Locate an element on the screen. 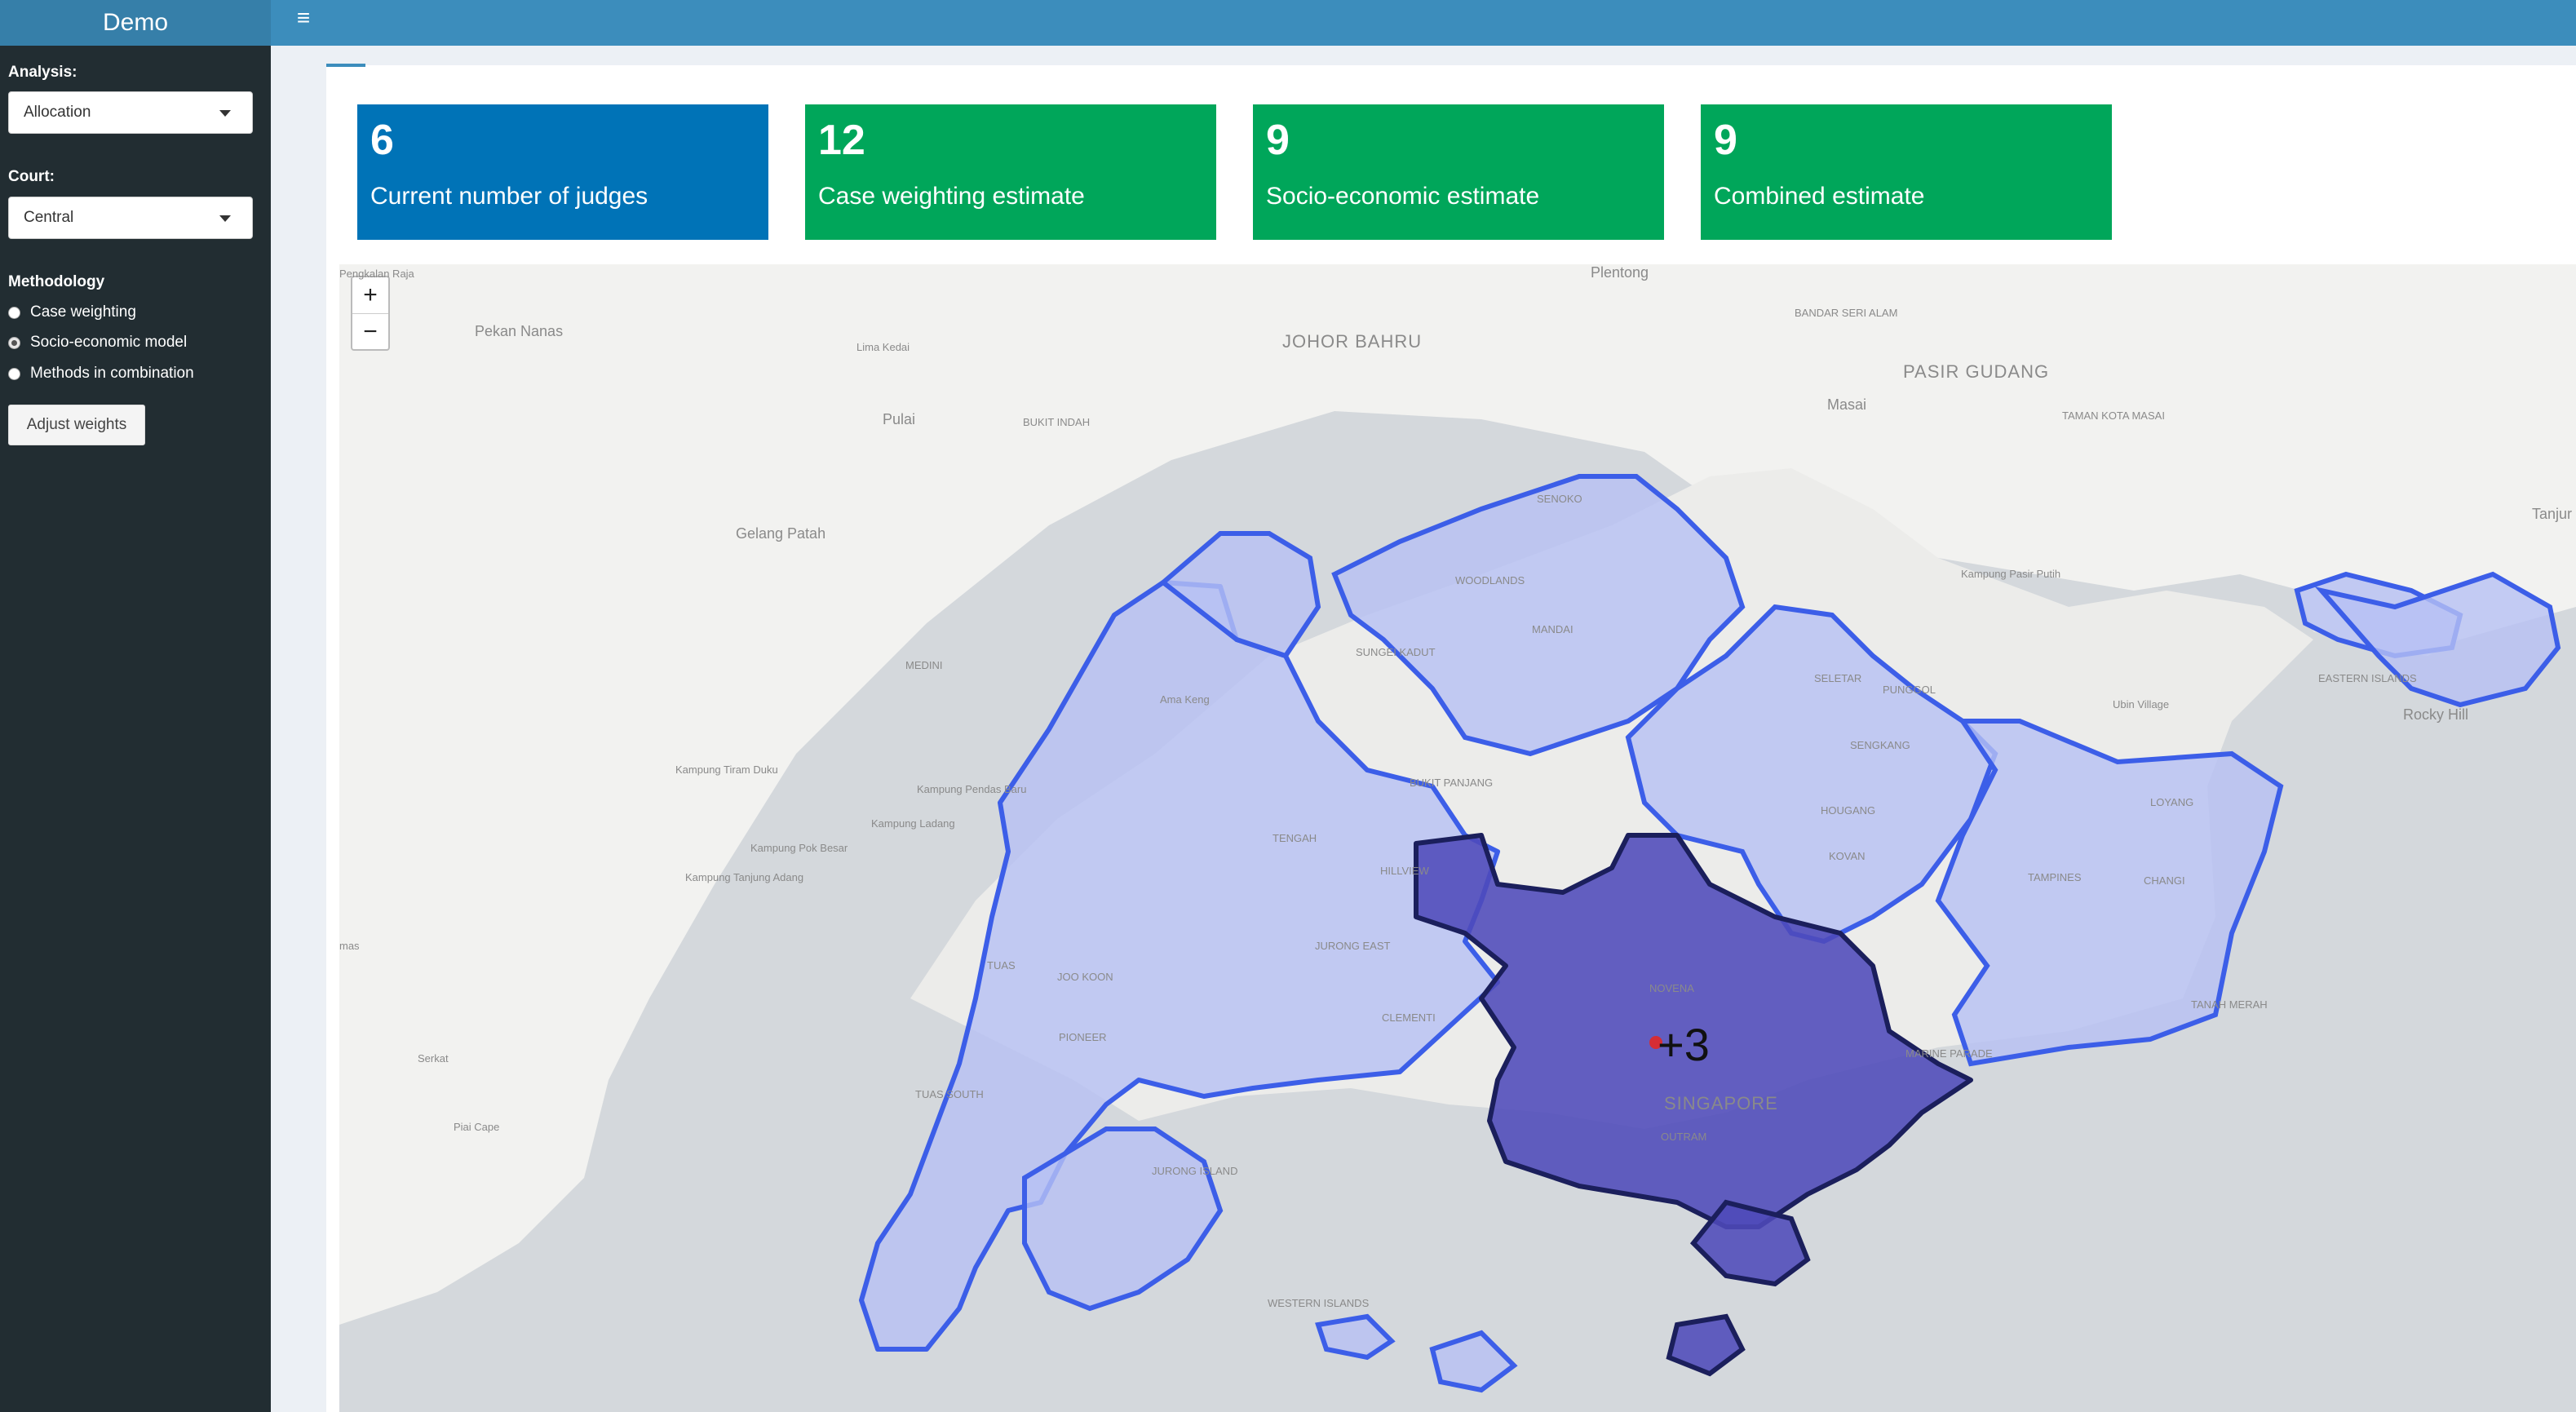 This screenshot has height=1412, width=2576. map-label-rocky-hill: Rocky Hill is located at coordinates (2436, 714).